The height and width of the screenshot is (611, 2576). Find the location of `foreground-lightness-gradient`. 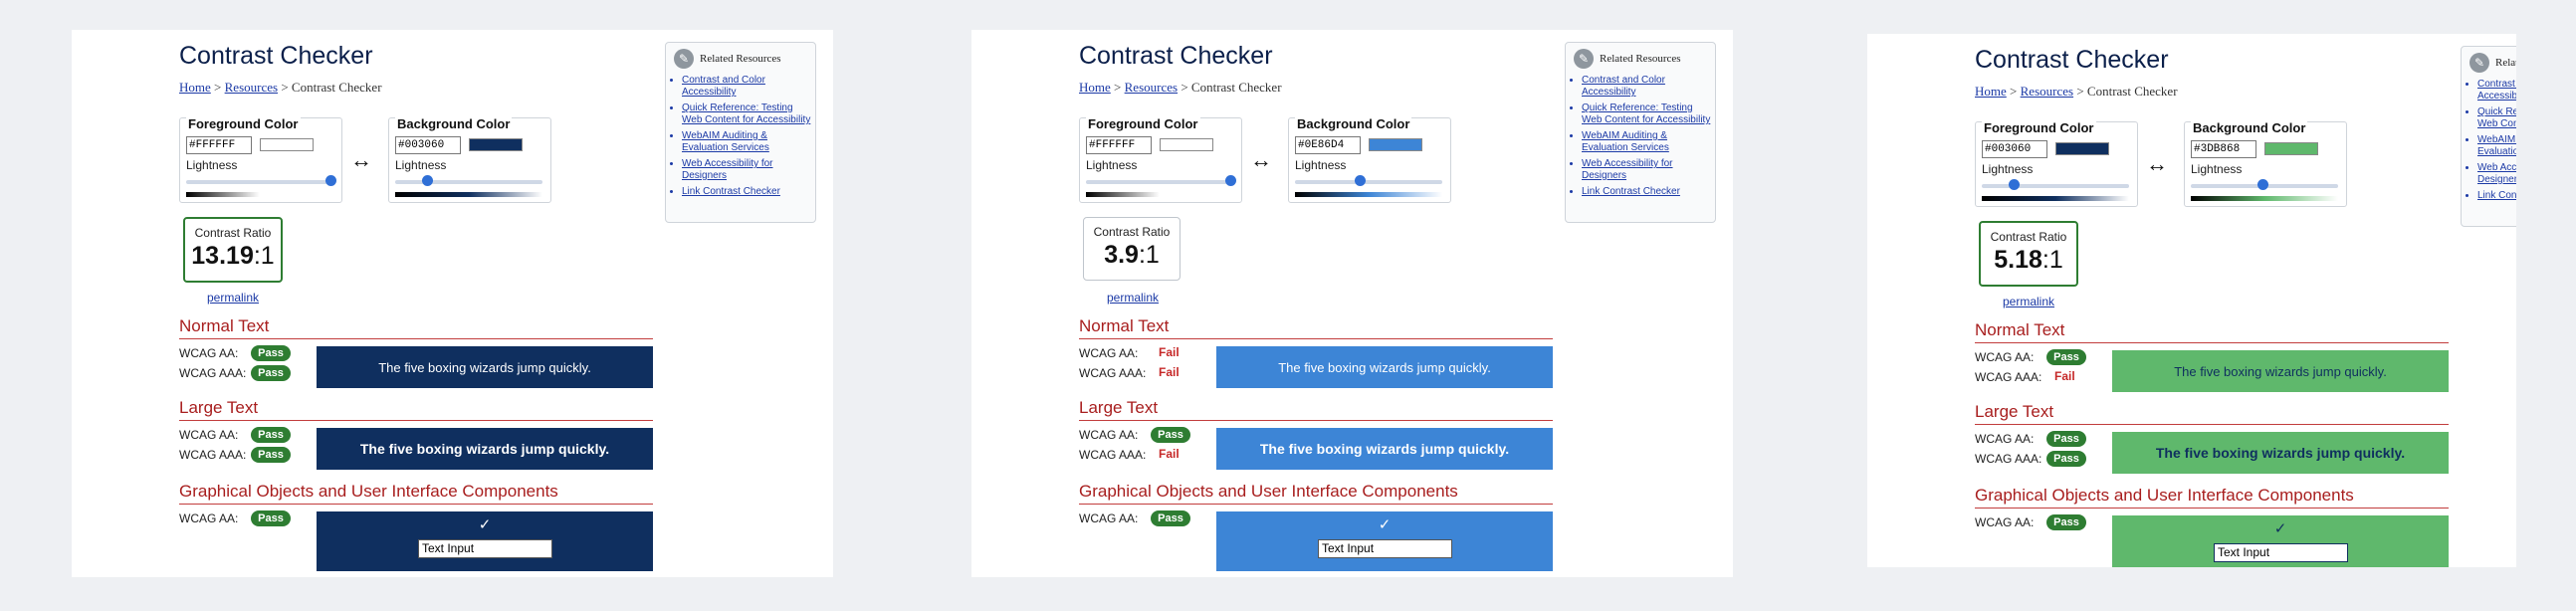

foreground-lightness-gradient is located at coordinates (1159, 194).